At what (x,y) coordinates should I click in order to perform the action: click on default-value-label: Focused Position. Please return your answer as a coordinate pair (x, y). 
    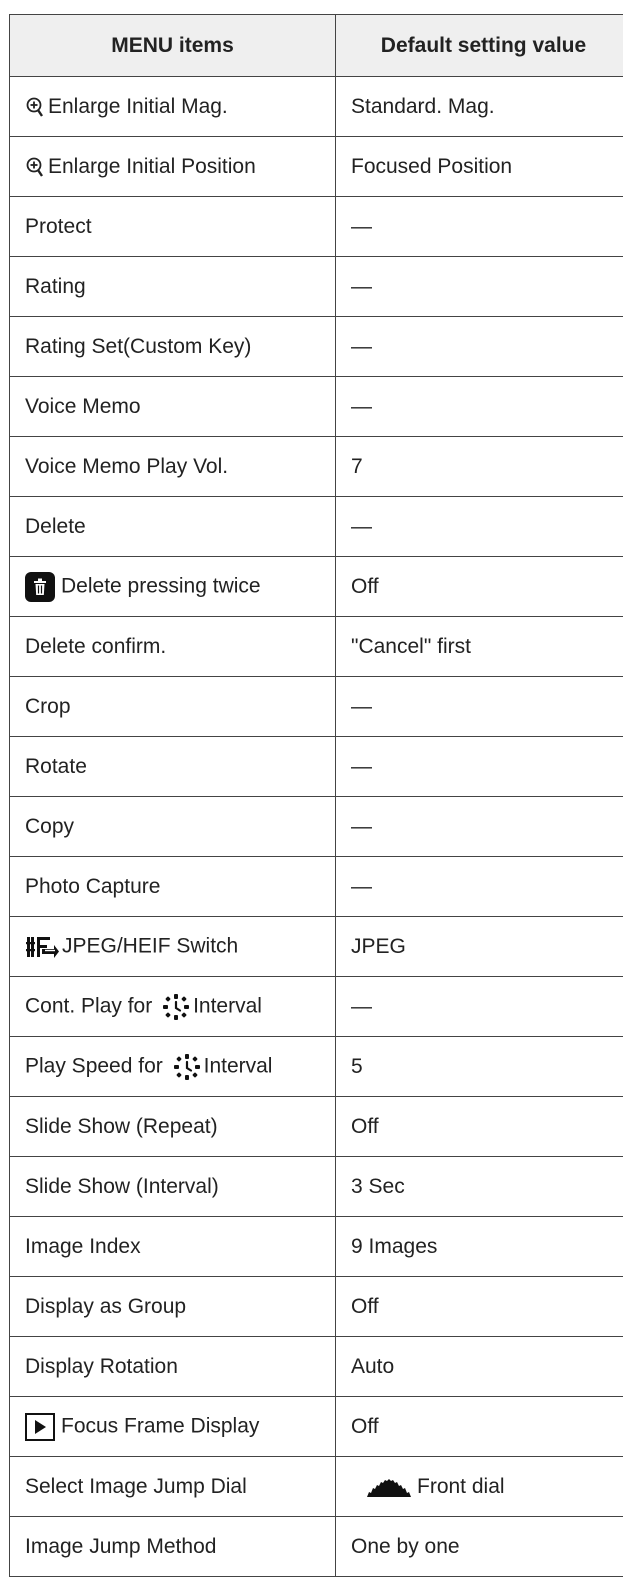
    Looking at the image, I should click on (431, 166).